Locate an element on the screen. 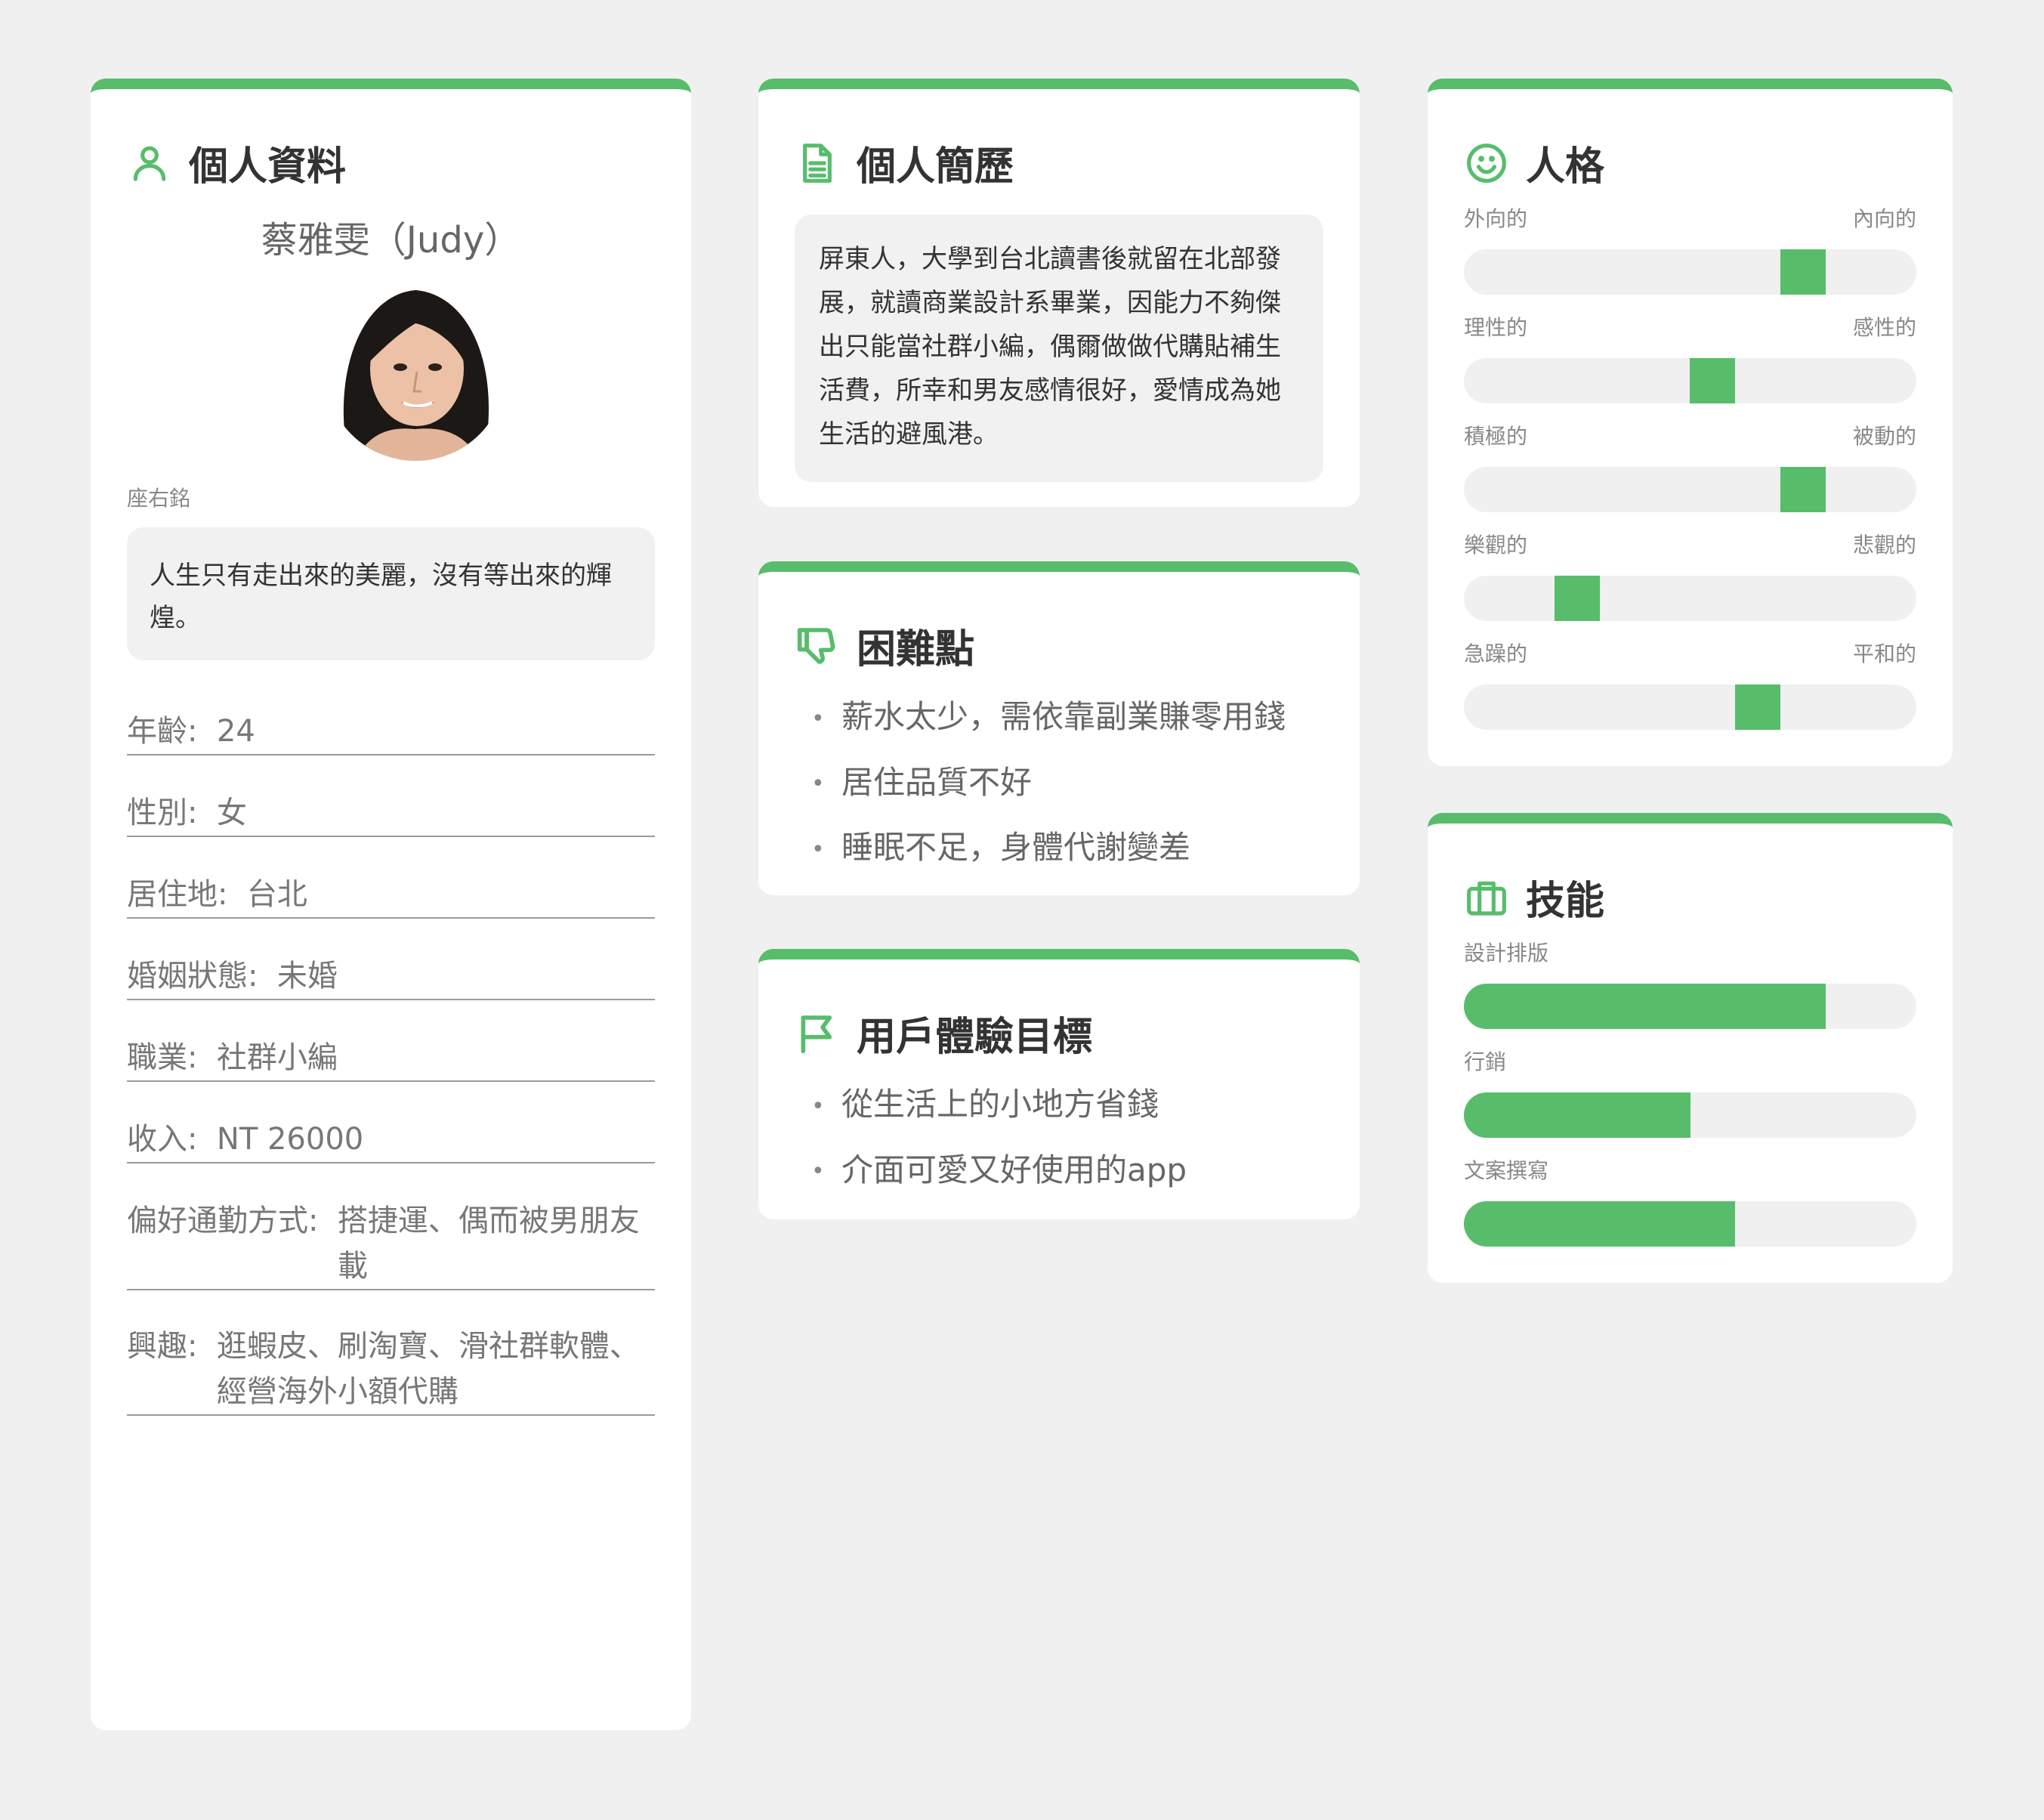 This screenshot has width=2044, height=1820. profile-title: 個人資料 is located at coordinates (268, 167).